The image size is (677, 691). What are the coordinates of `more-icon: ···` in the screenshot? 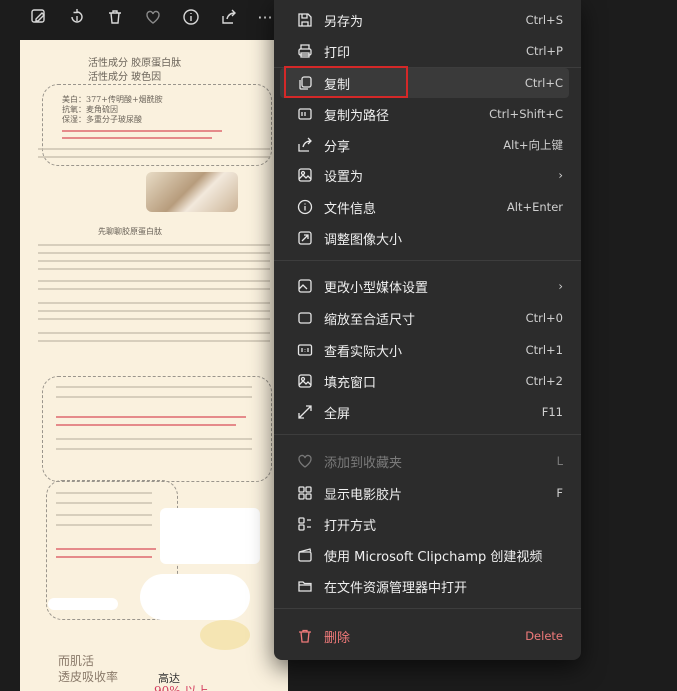 It's located at (265, 17).